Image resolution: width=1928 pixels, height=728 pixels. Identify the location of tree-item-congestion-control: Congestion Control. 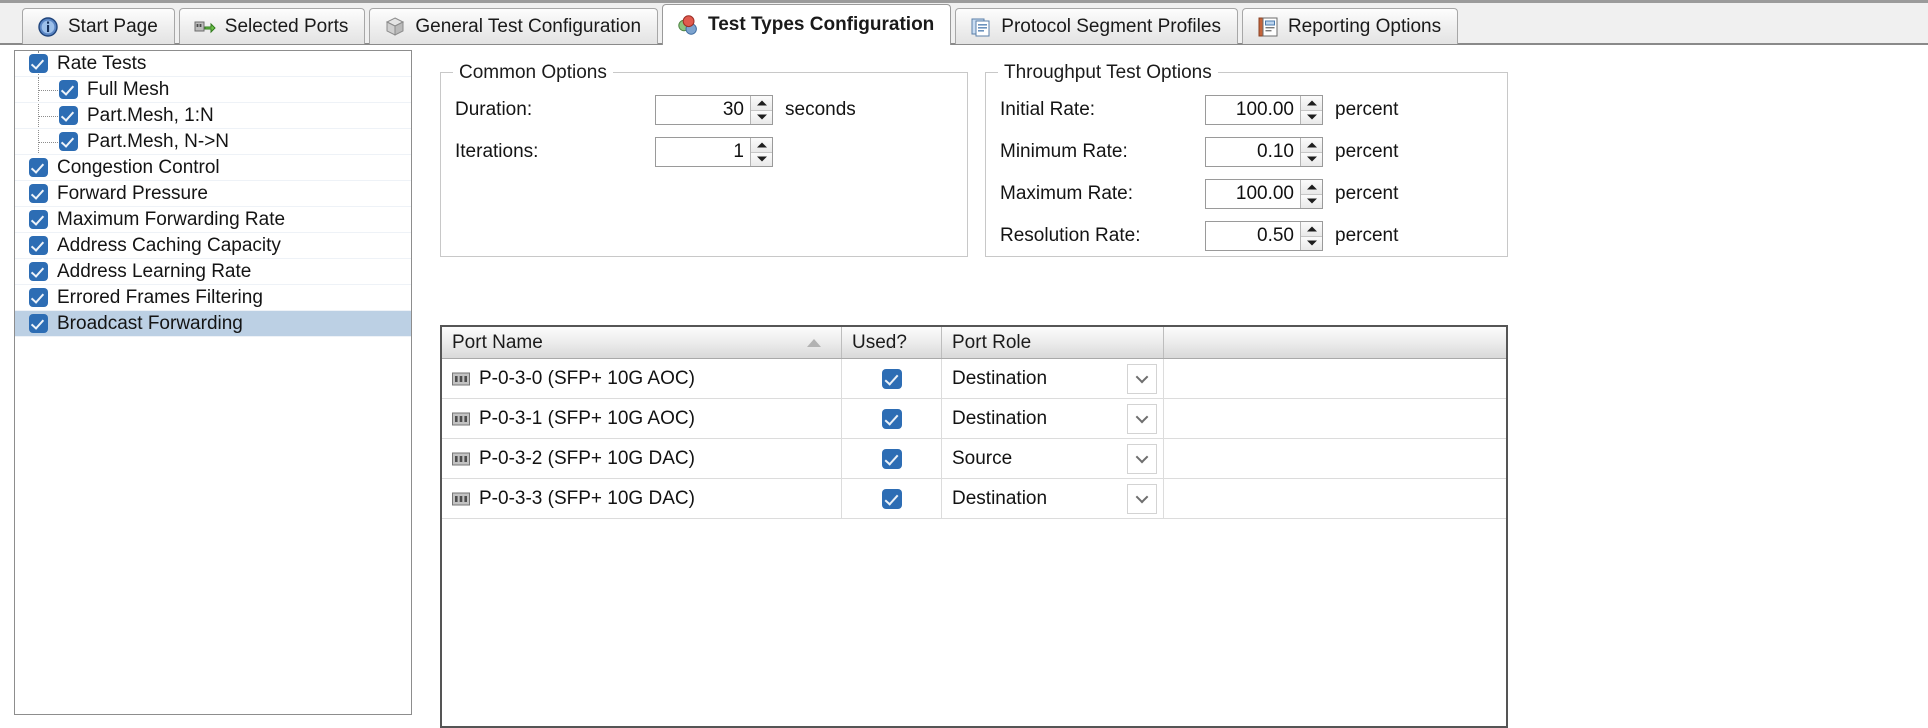
(213, 168).